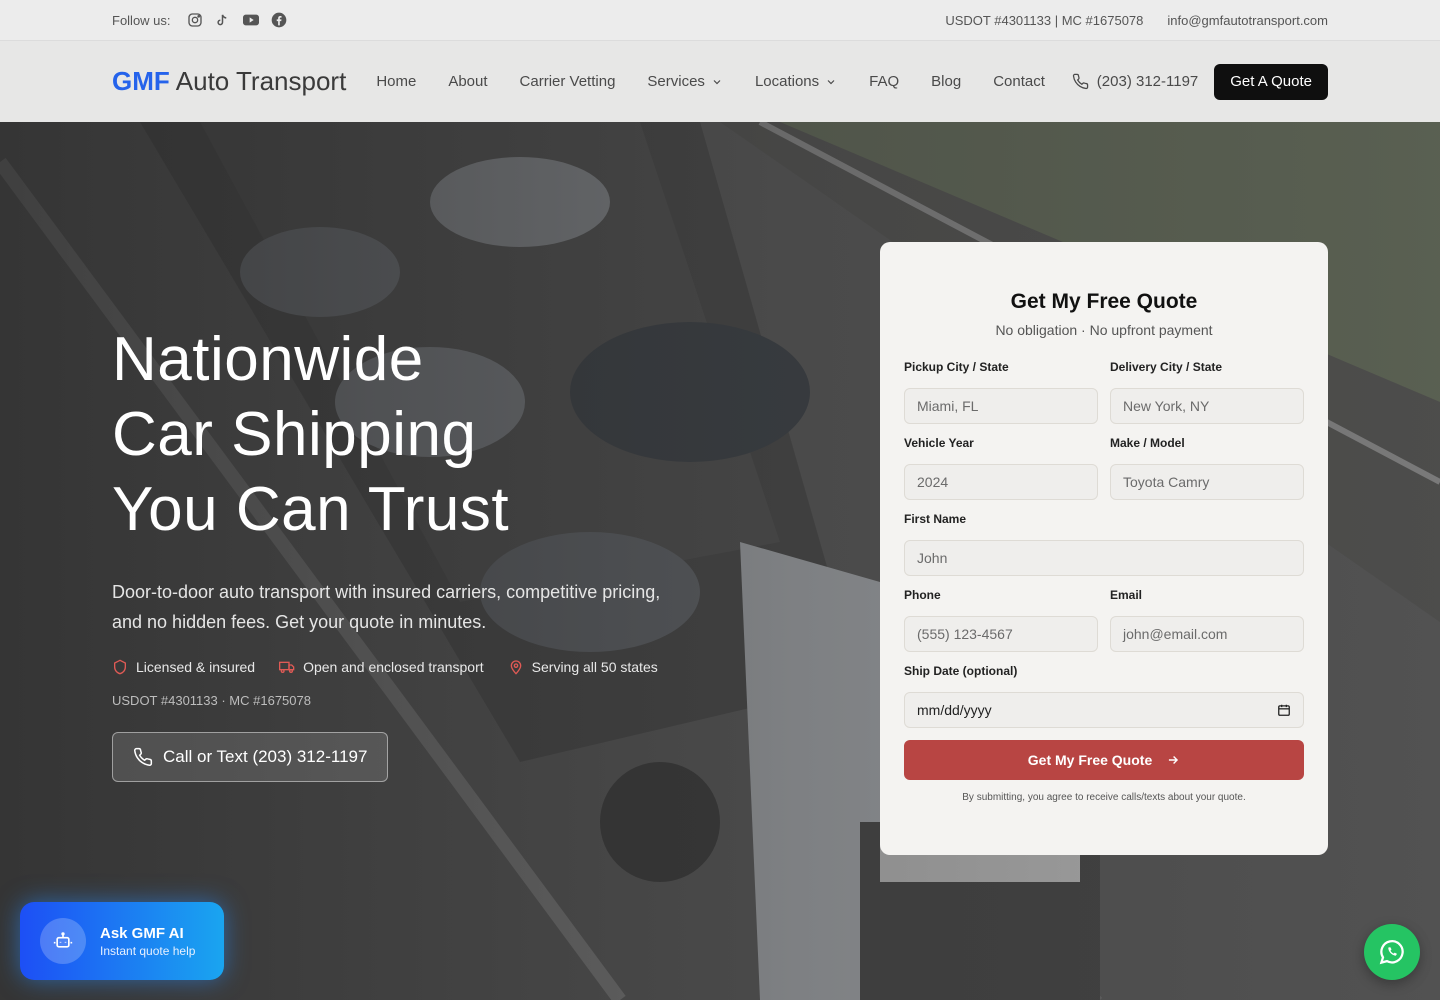  What do you see at coordinates (1207, 634) in the screenshot?
I see `email-input: john@email.com` at bounding box center [1207, 634].